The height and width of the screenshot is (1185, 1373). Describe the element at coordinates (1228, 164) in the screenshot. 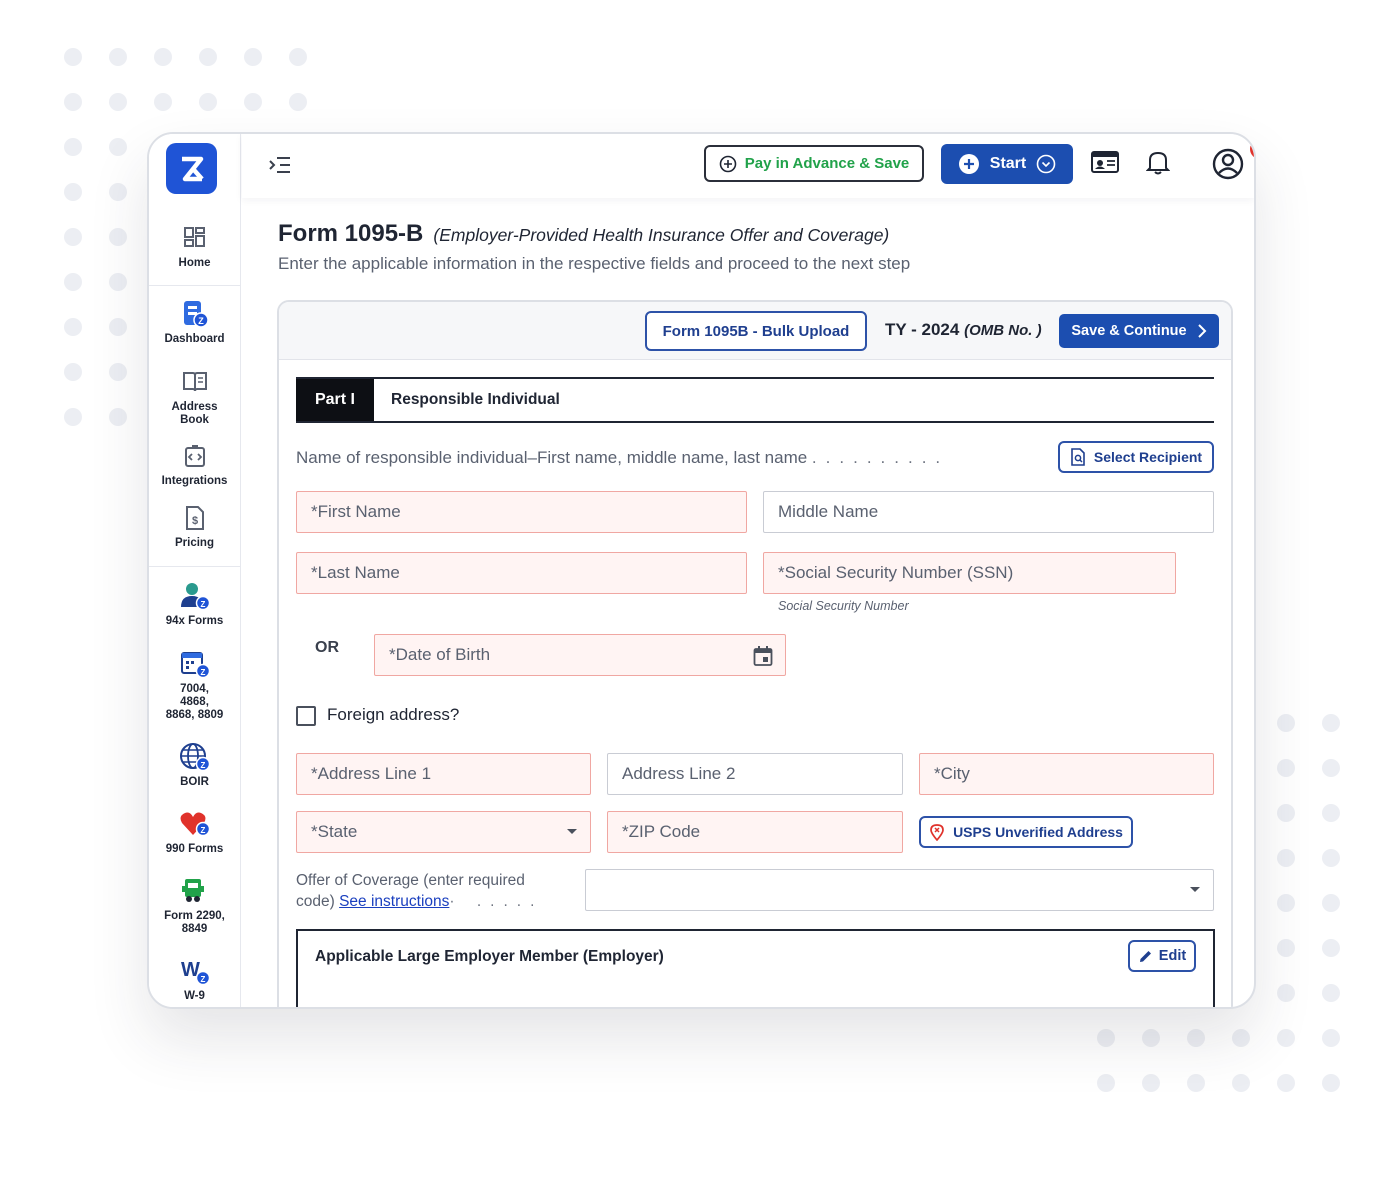

I see `user-avatar-icon` at that location.